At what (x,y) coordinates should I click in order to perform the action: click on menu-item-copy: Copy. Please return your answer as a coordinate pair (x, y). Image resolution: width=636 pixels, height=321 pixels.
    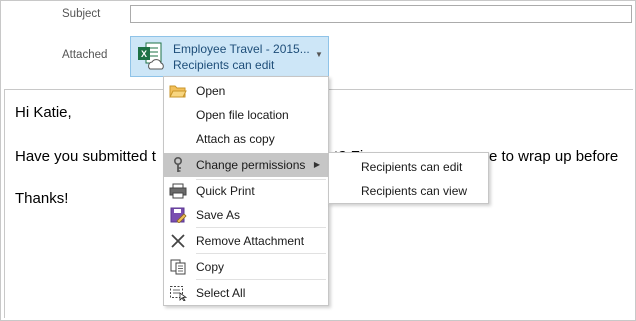
    Looking at the image, I should click on (246, 267).